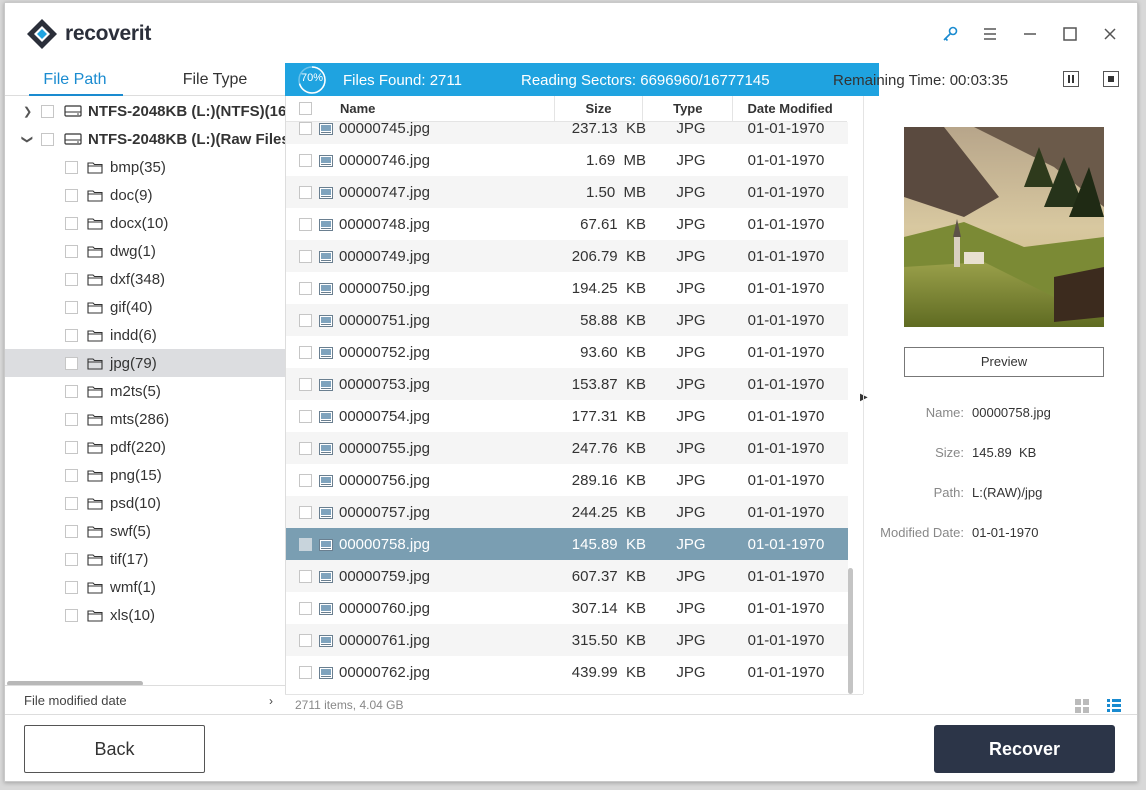 The height and width of the screenshot is (790, 1146). What do you see at coordinates (145, 699) in the screenshot?
I see `file-modified-date-filter: File modified date ›` at bounding box center [145, 699].